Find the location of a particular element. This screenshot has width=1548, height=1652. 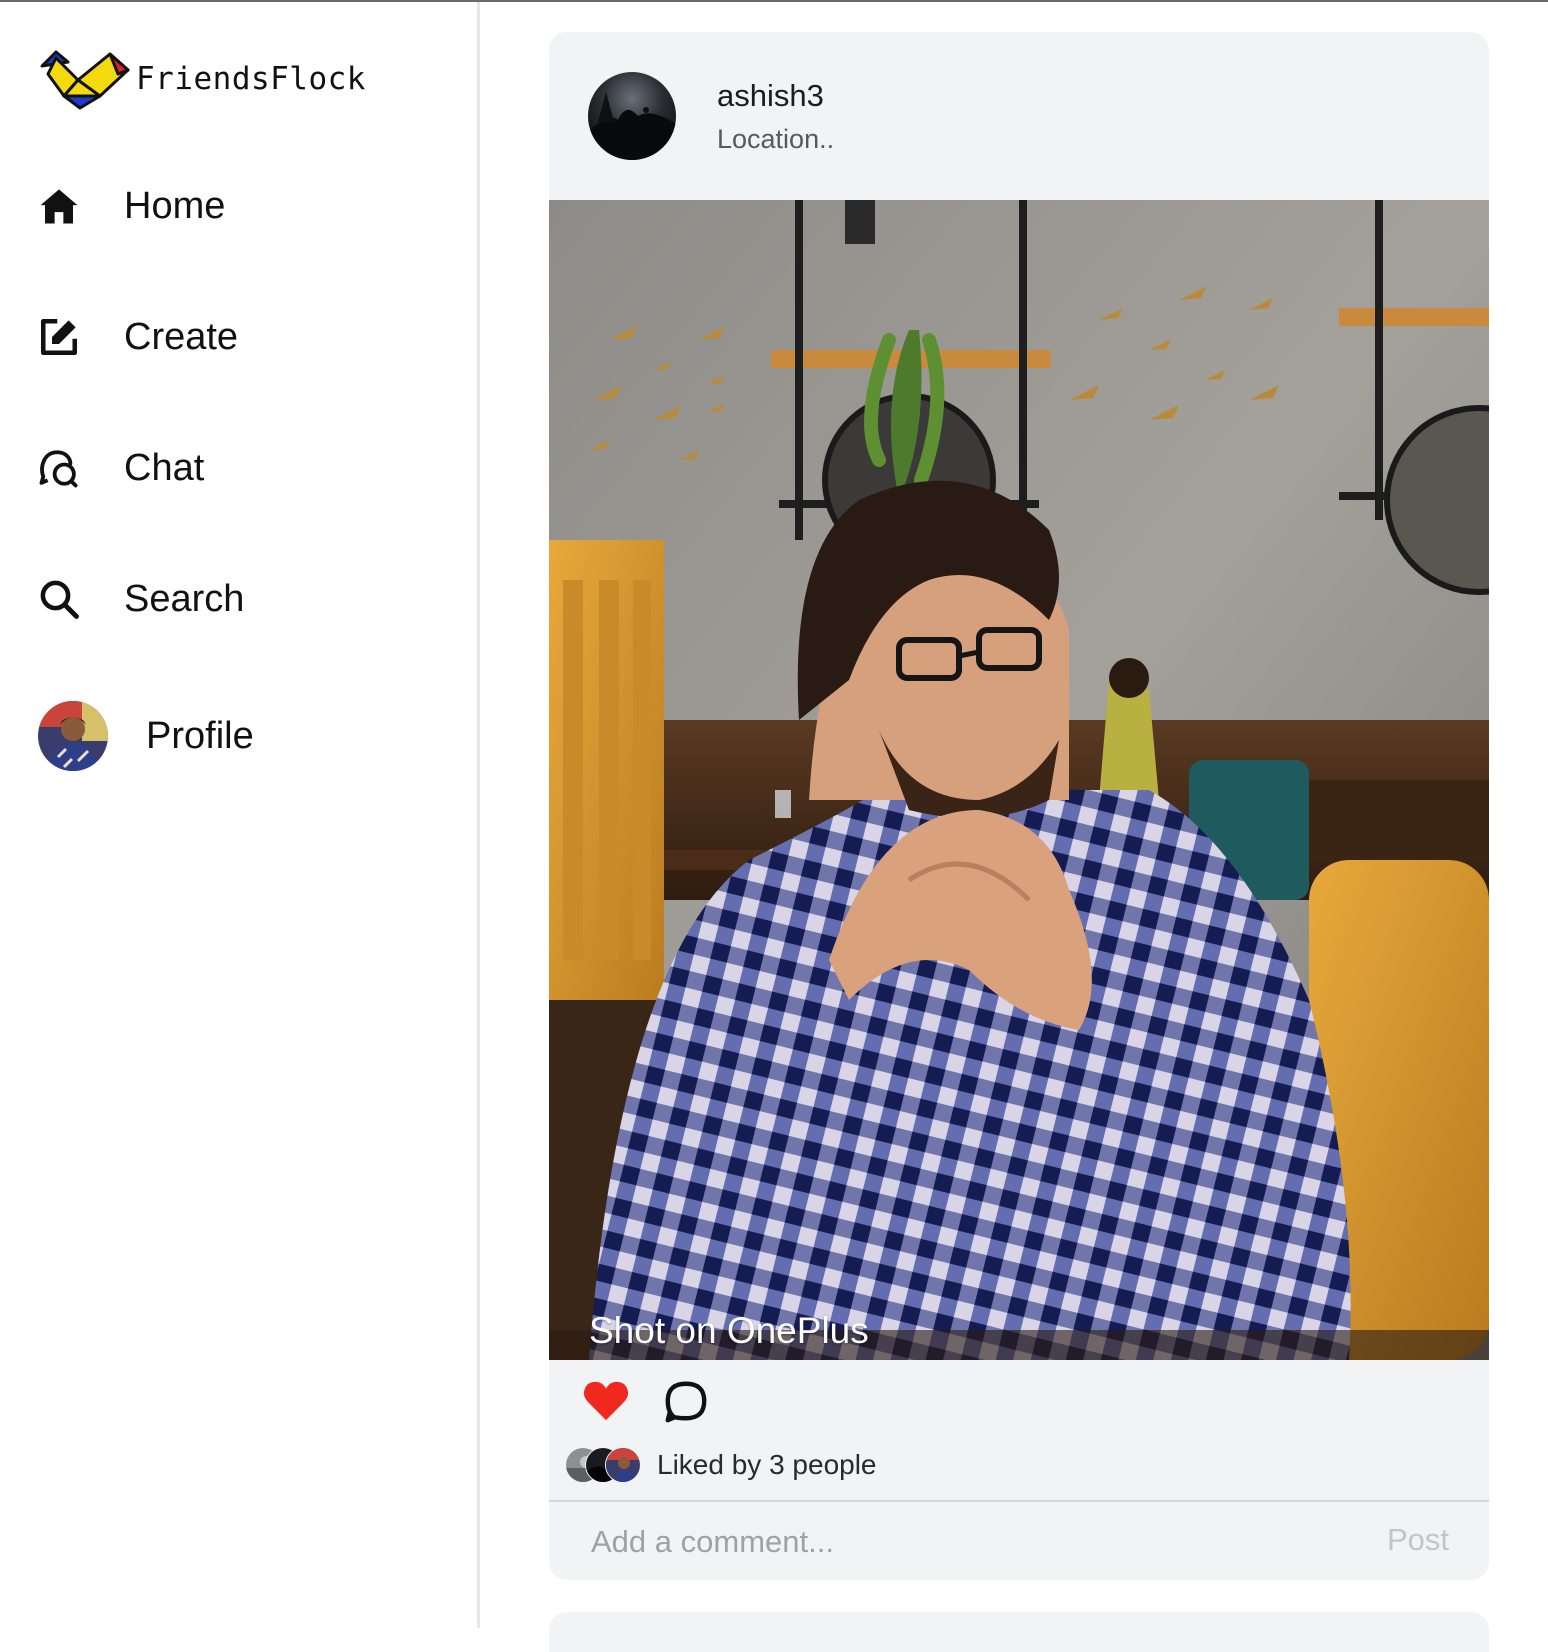

sidebar-item-label: Chat is located at coordinates (164, 467).